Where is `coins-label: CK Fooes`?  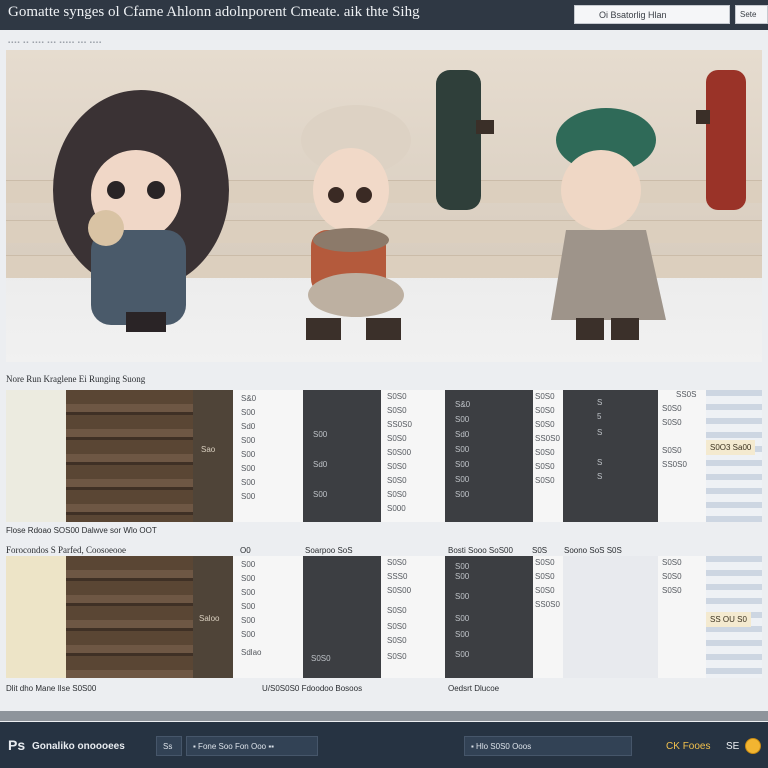 coins-label: CK Fooes is located at coordinates (688, 746).